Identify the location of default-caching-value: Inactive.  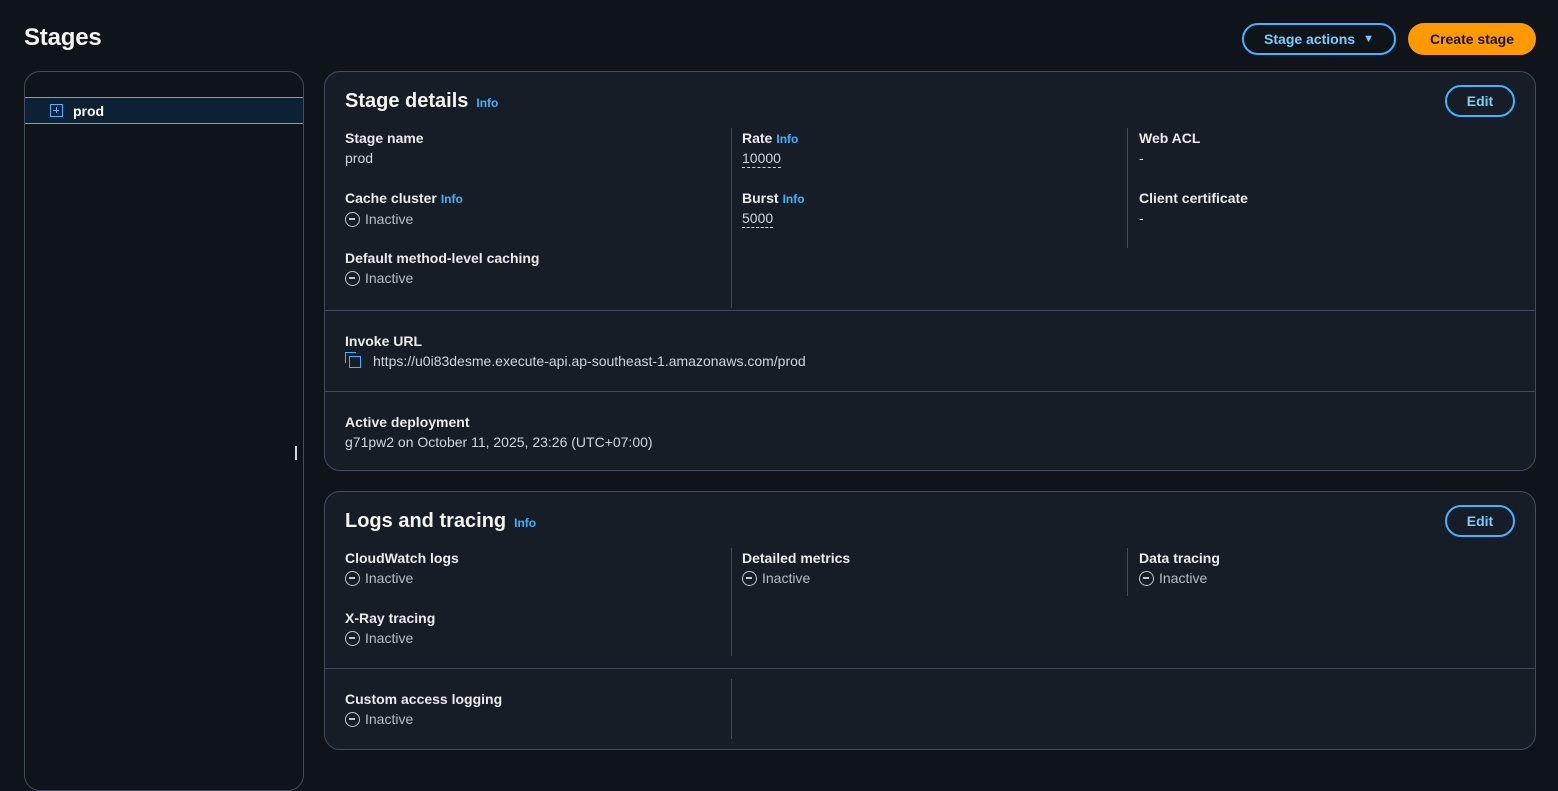
(533, 278).